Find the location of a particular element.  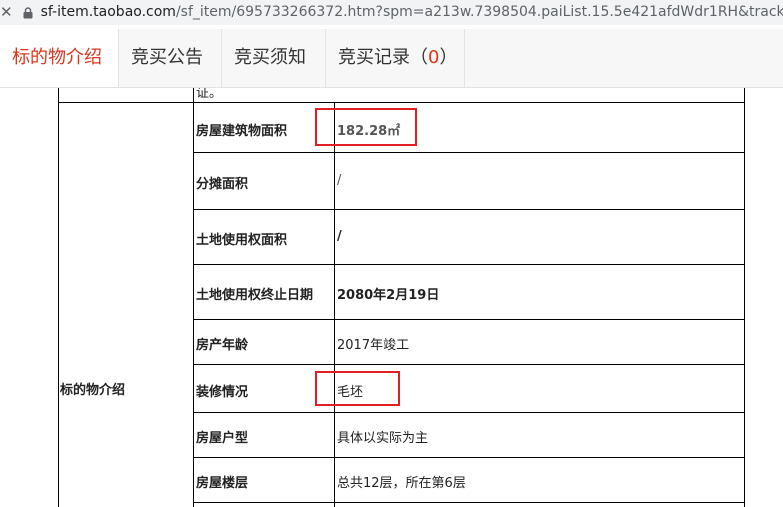

row-label: 房产年龄 is located at coordinates (222, 345).